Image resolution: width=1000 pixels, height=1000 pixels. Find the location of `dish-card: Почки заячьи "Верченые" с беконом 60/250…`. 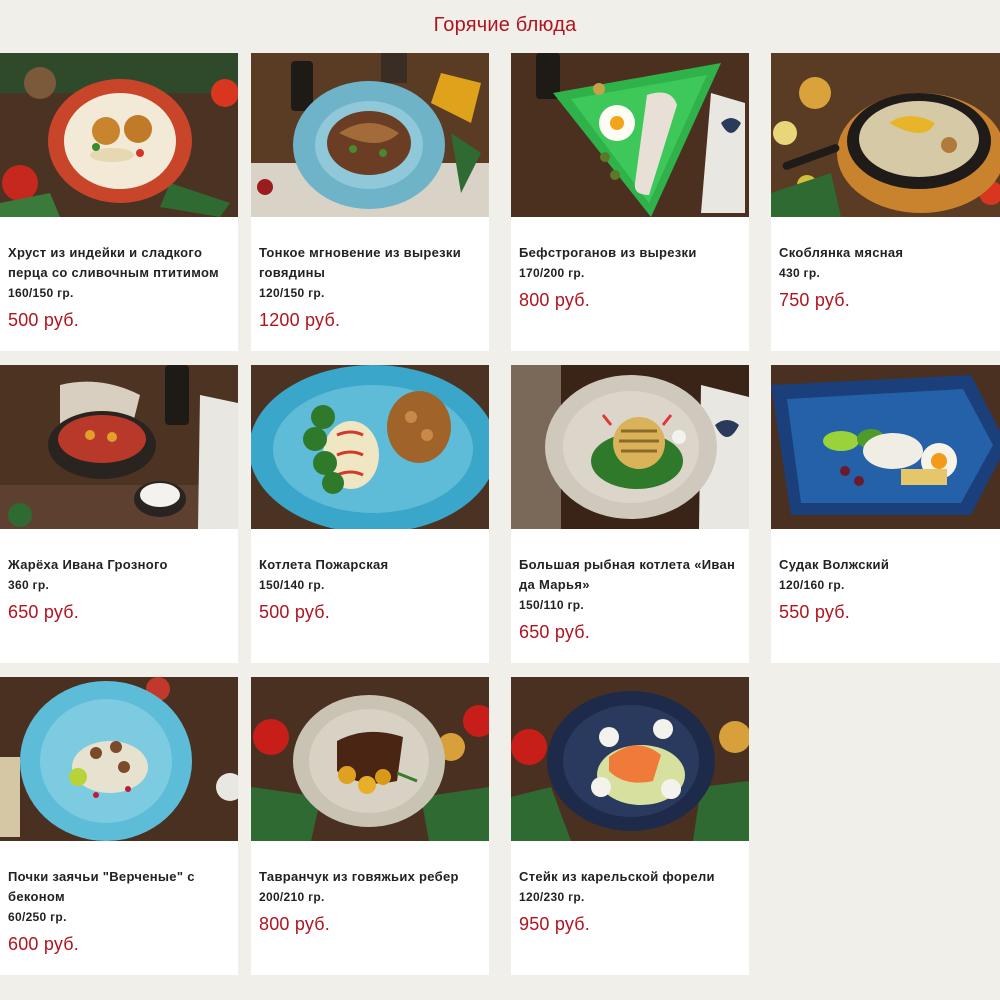

dish-card: Почки заячьи "Верченые" с беконом 60/250… is located at coordinates (119, 826).